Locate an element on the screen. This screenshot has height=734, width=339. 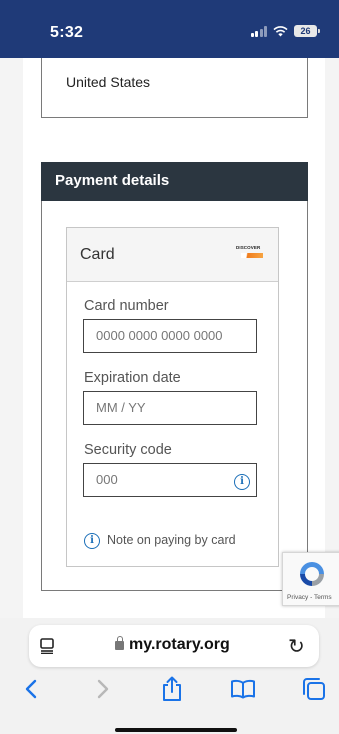
tabs-icon is located at coordinates (314, 689).